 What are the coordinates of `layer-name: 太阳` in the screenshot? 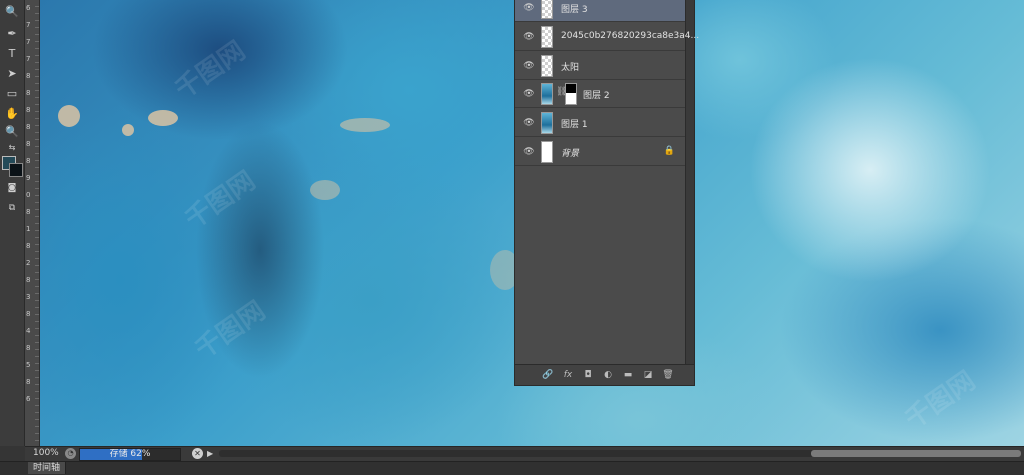 It's located at (570, 68).